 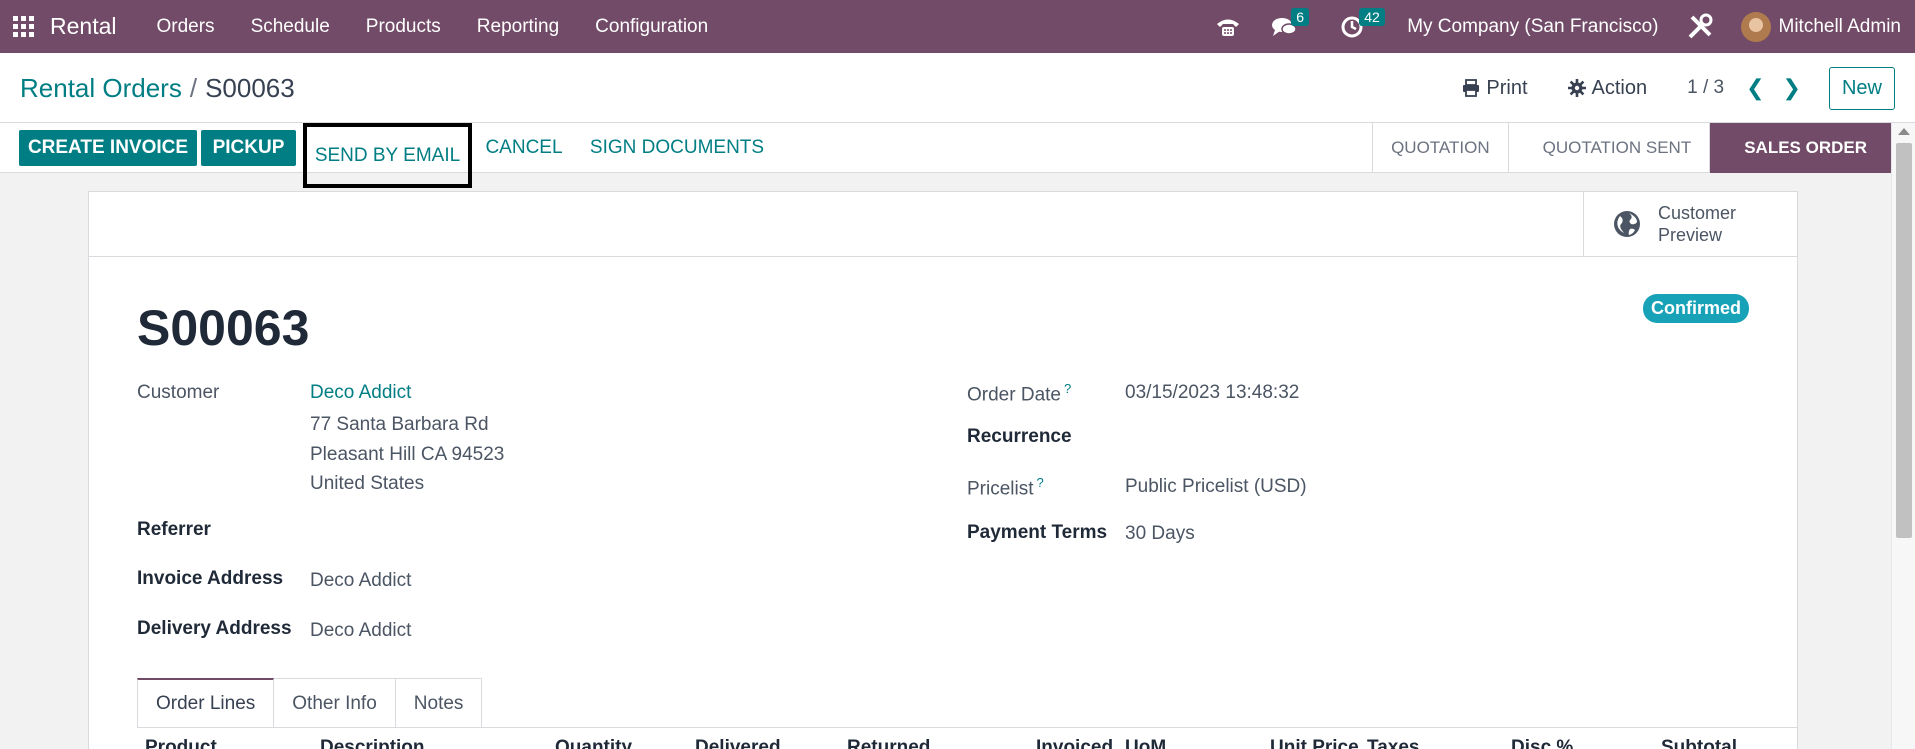 I want to click on globe-icon, so click(x=1627, y=224).